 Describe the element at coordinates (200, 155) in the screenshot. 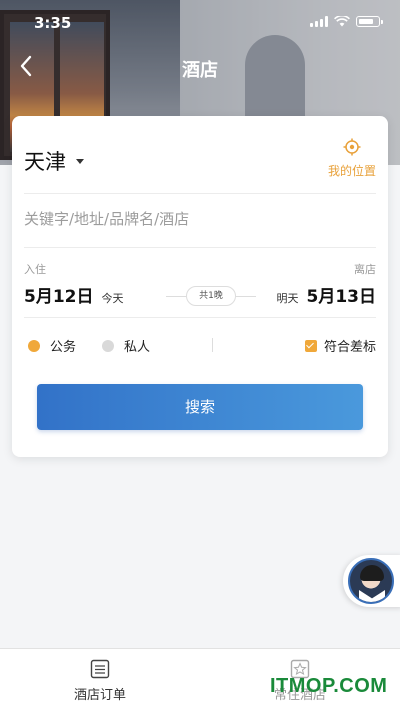

I see `city-row: 天津 我的位置` at that location.